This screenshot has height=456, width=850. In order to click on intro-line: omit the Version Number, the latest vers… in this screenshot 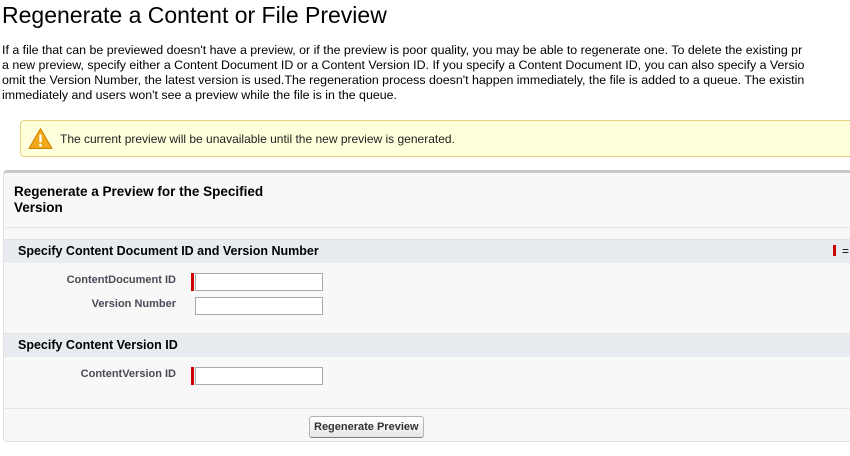, I will do `click(403, 80)`.